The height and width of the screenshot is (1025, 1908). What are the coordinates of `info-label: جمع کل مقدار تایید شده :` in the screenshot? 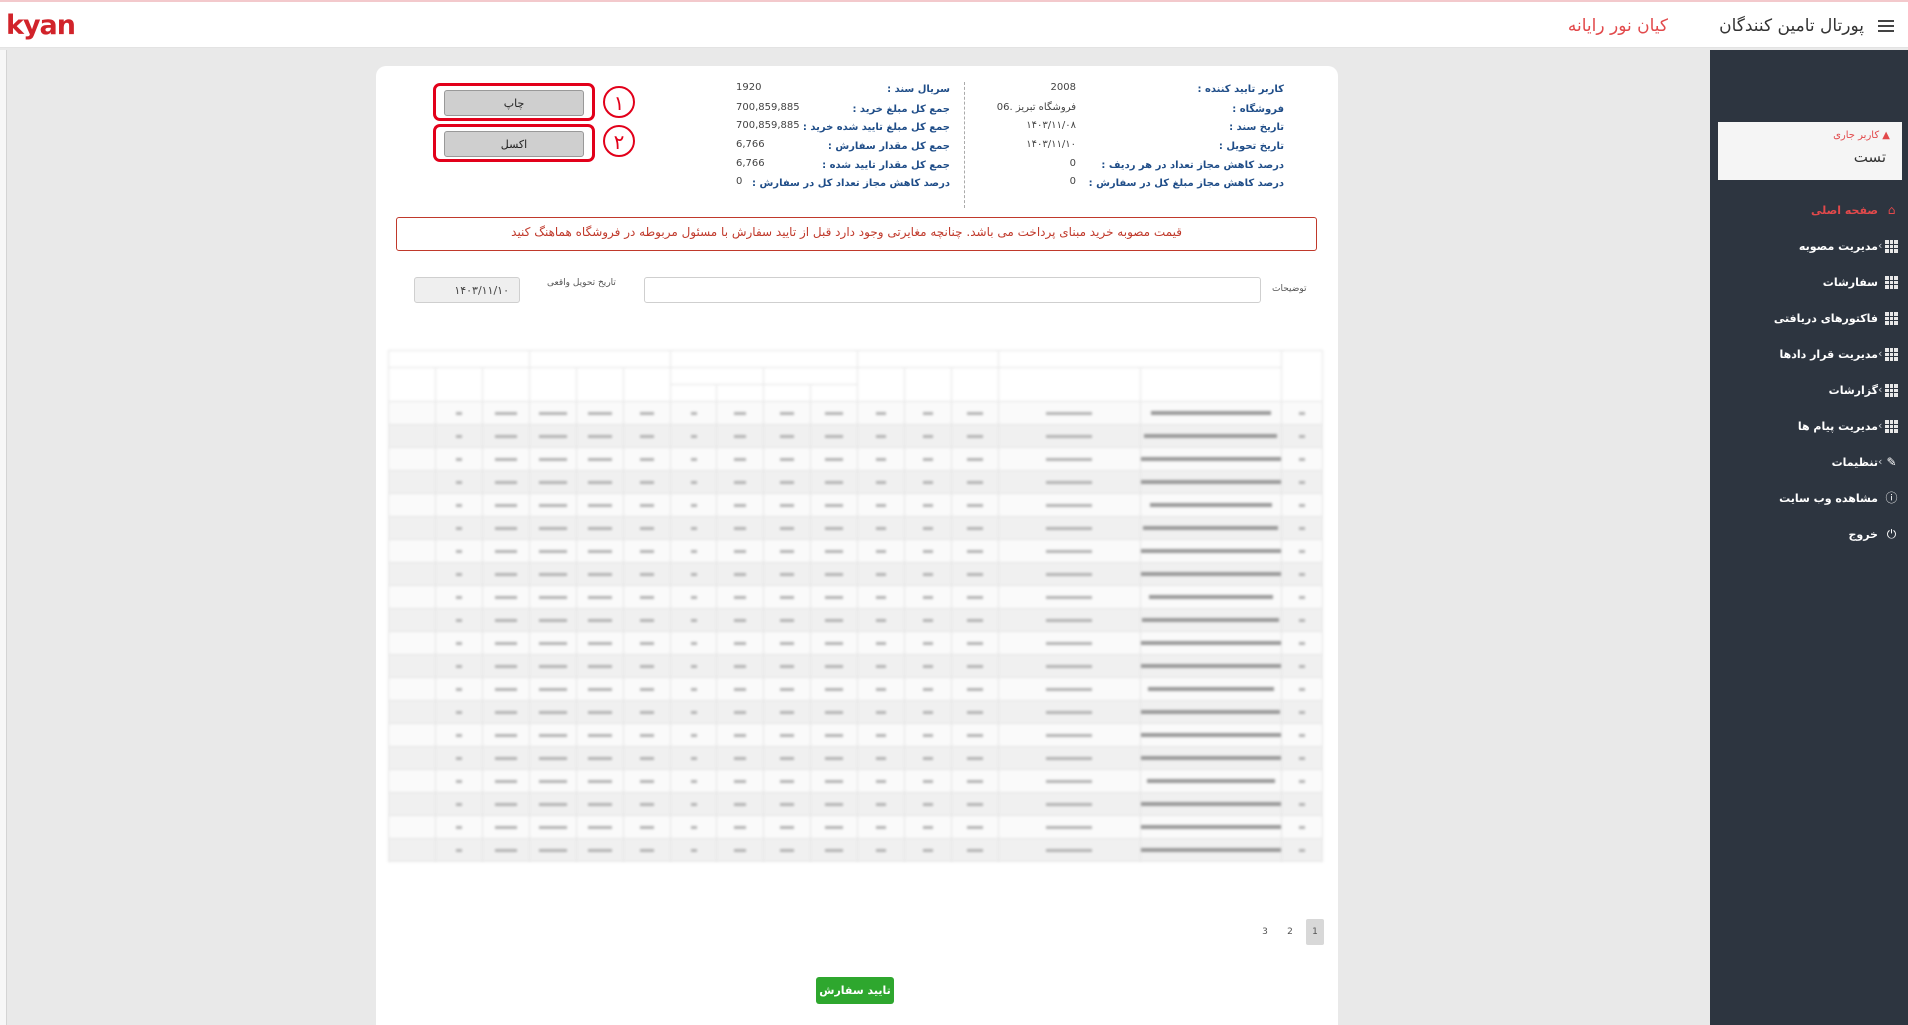 It's located at (886, 165).